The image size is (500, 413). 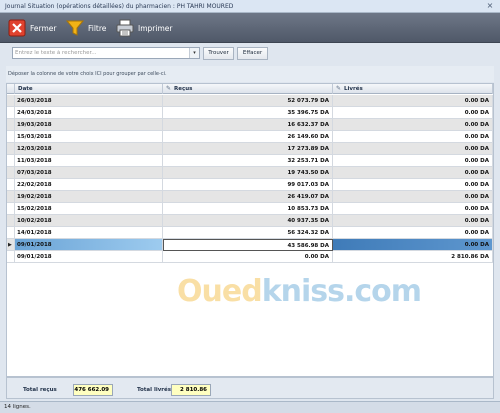 I want to click on cell-recus: 26 419.07 DA, so click(x=248, y=197).